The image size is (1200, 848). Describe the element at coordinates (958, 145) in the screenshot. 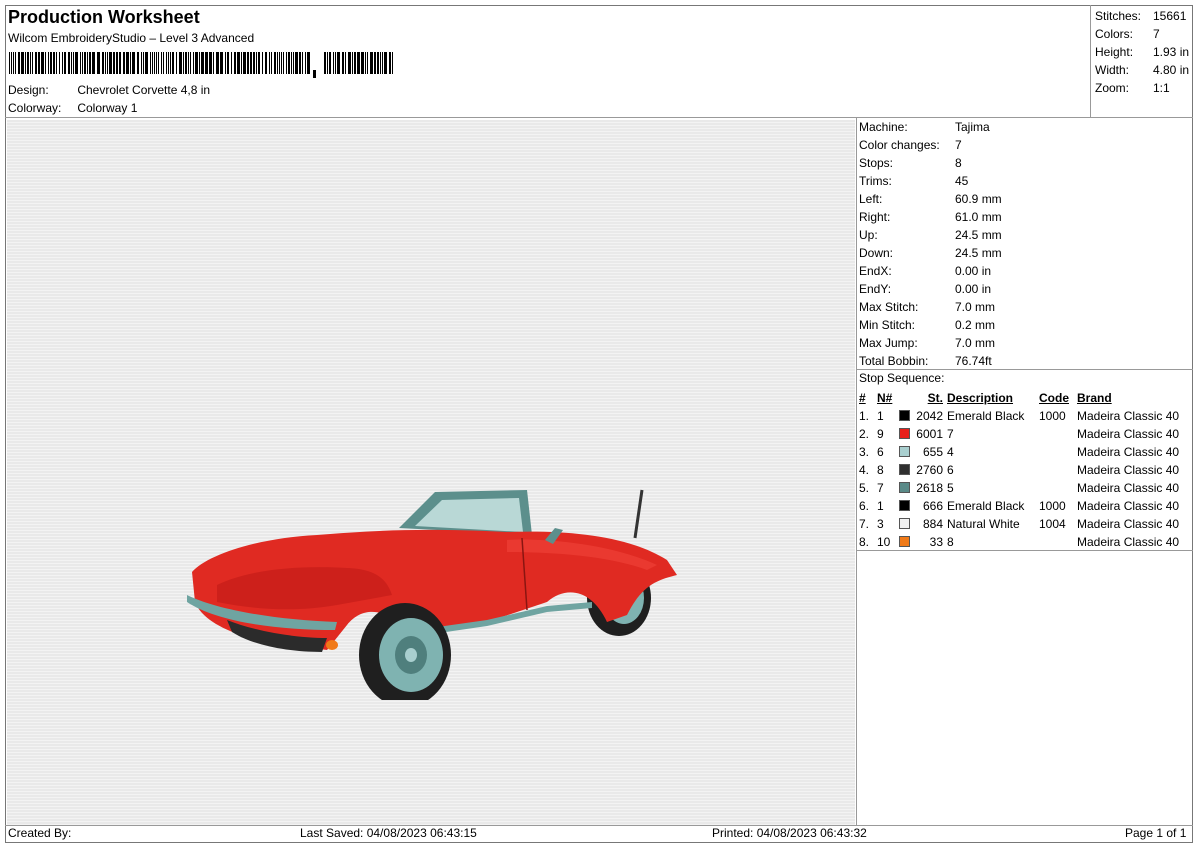

I see `machine-info-value: 7` at that location.